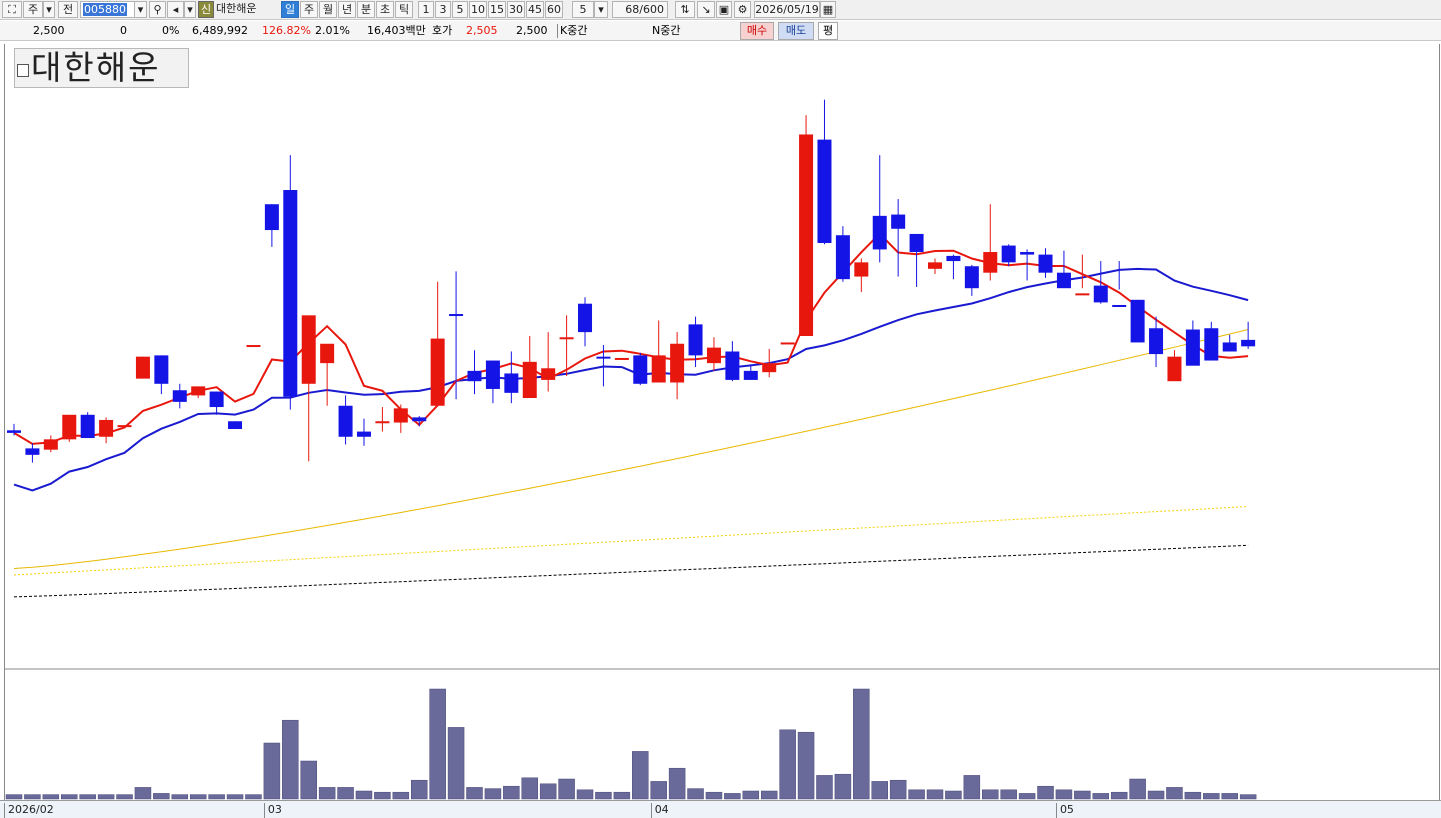 The width and height of the screenshot is (1441, 818). I want to click on x-tick-label: 04, so click(659, 810).